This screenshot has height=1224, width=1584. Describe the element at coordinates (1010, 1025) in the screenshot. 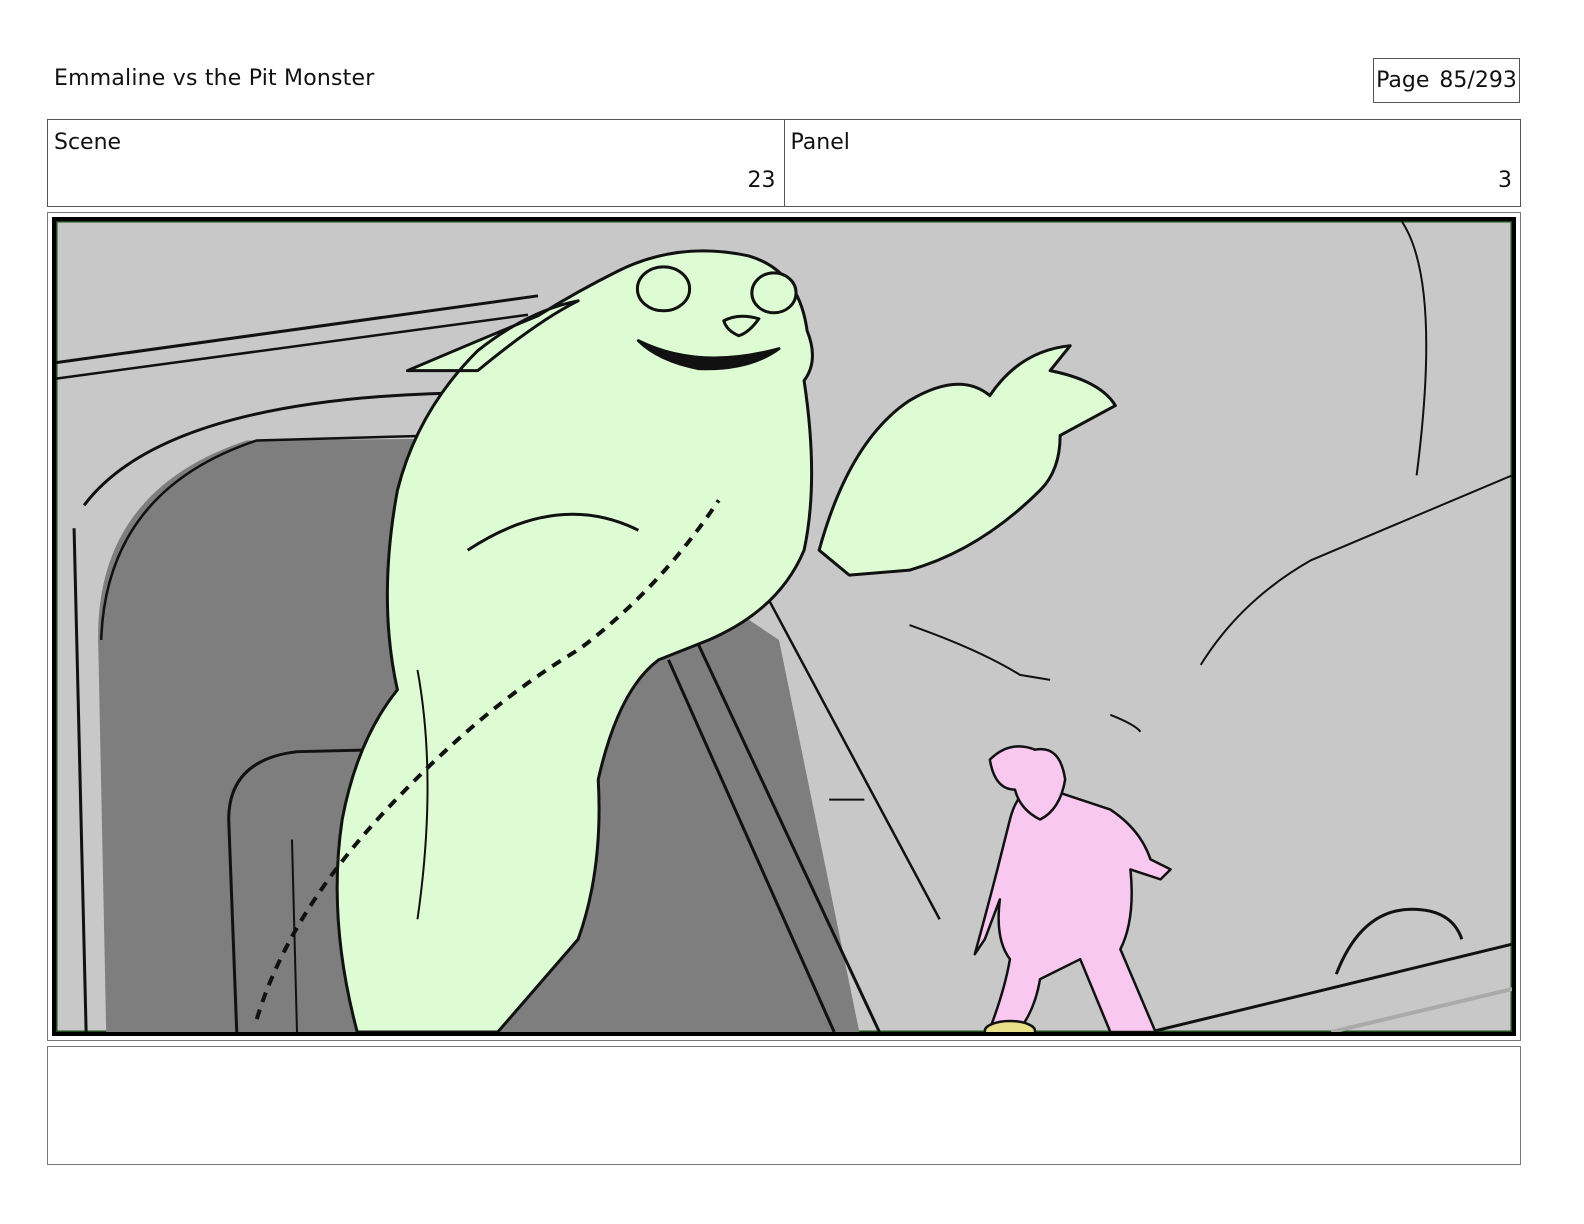

I see `girl-foot` at that location.